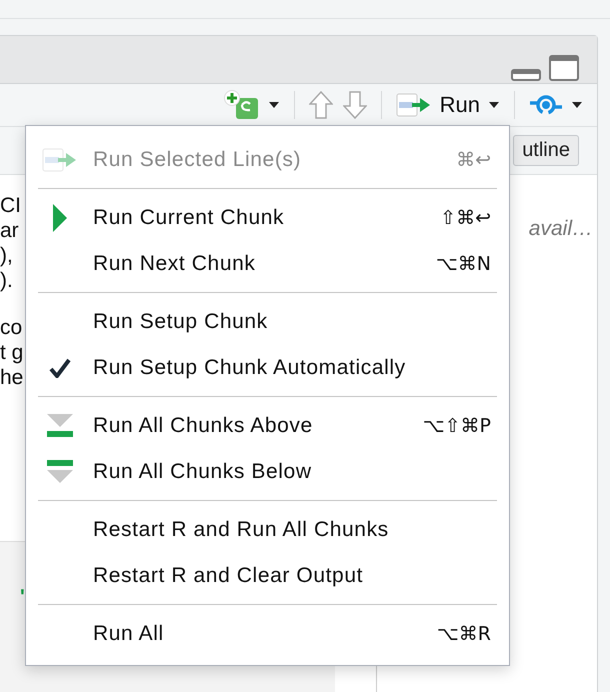 The width and height of the screenshot is (610, 692). What do you see at coordinates (320, 105) in the screenshot?
I see `up-arrow-icon` at bounding box center [320, 105].